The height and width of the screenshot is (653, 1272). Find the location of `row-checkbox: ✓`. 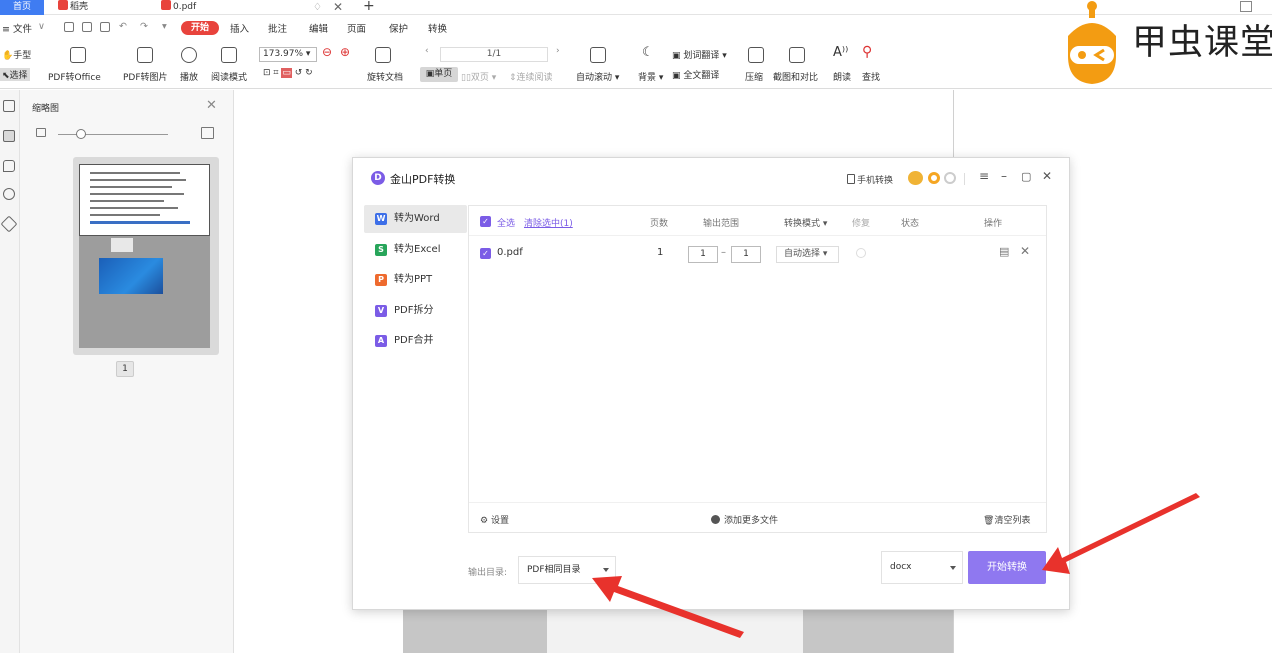

row-checkbox: ✓ is located at coordinates (485, 253).